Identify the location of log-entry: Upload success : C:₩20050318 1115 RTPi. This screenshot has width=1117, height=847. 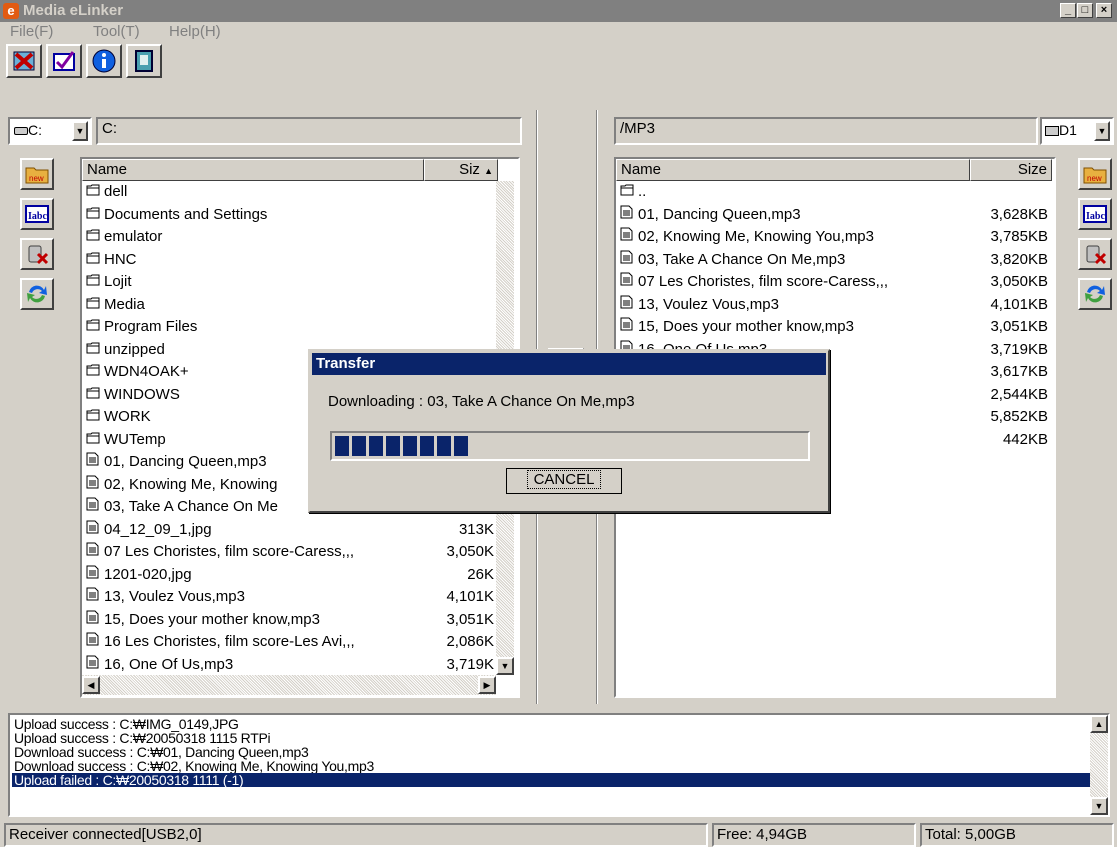
(142, 738).